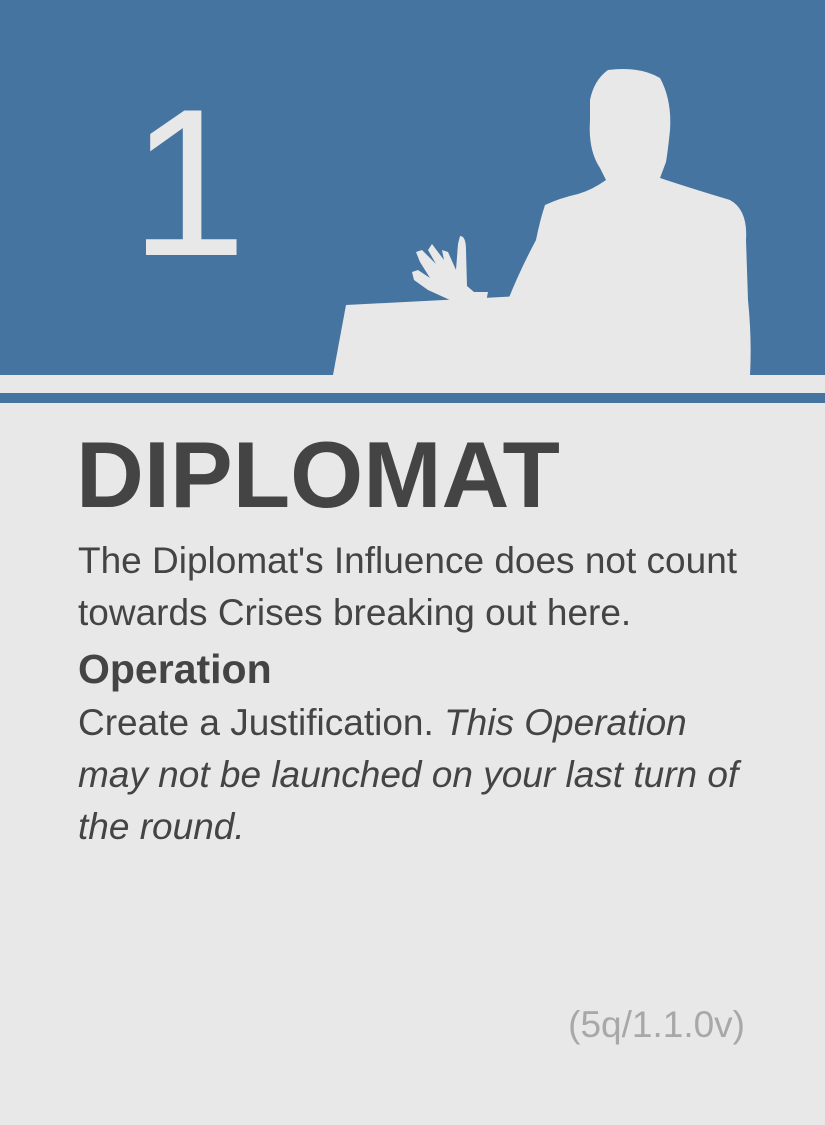 This screenshot has width=825, height=1125. What do you see at coordinates (412, 398) in the screenshot?
I see `divider-bar` at bounding box center [412, 398].